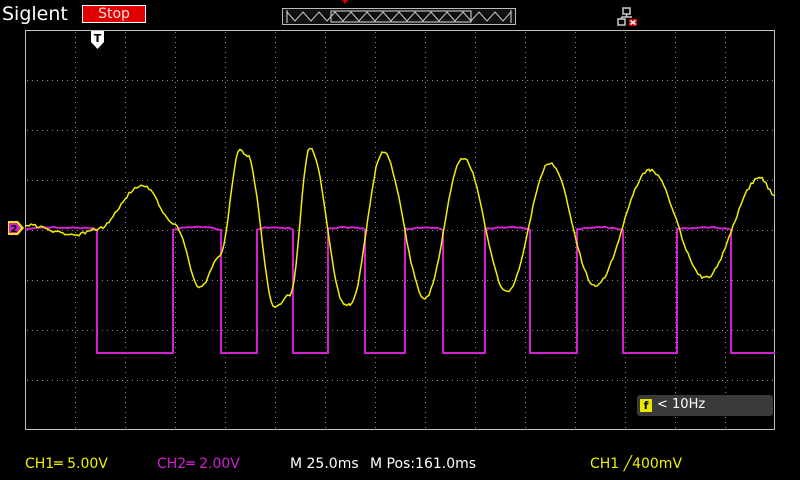 Image resolution: width=800 pixels, height=480 pixels. Describe the element at coordinates (628, 17) in the screenshot. I see `network-status-icon` at that location.